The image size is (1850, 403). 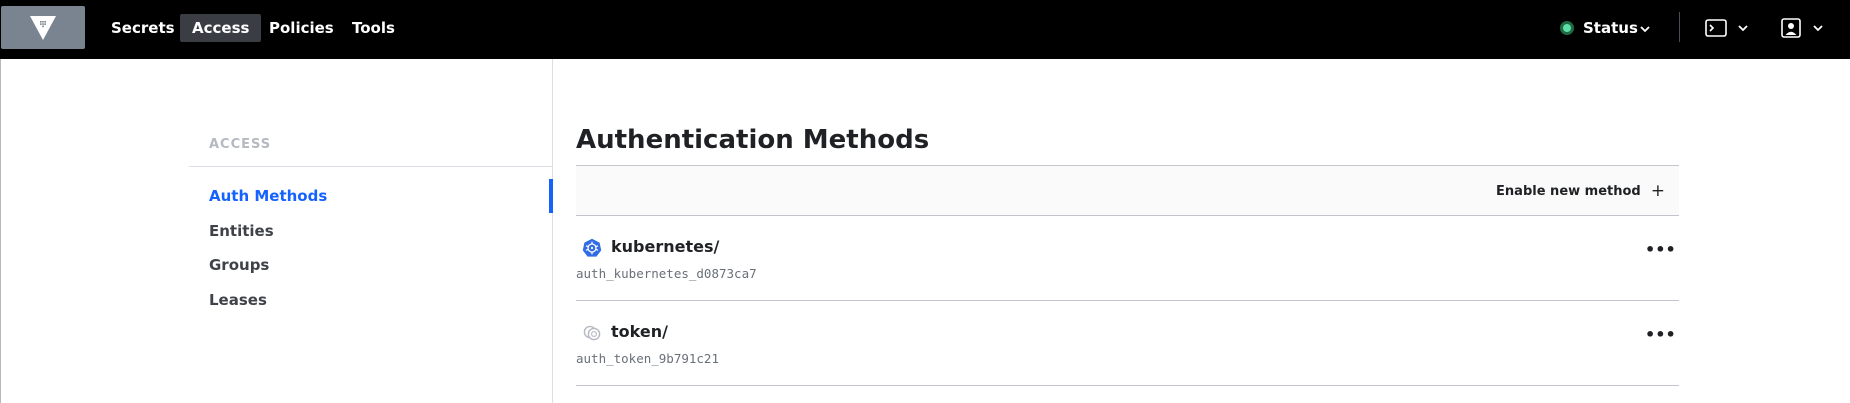 What do you see at coordinates (665, 246) in the screenshot?
I see `auth-method-path: kubernetes/` at bounding box center [665, 246].